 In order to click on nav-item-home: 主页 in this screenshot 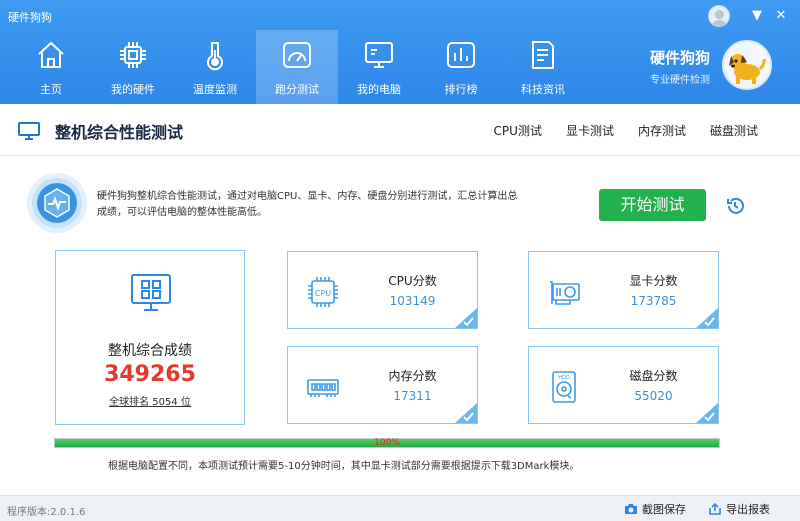, I will do `click(51, 67)`.